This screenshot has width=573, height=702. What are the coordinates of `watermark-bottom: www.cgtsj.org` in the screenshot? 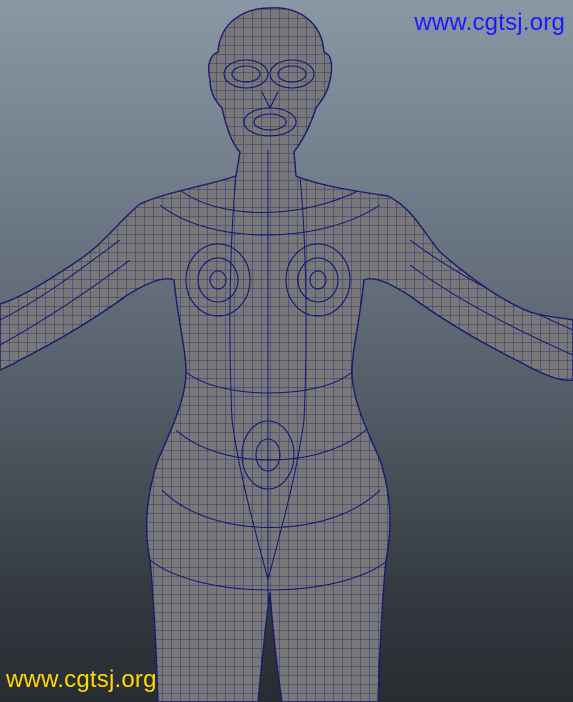 It's located at (81, 679).